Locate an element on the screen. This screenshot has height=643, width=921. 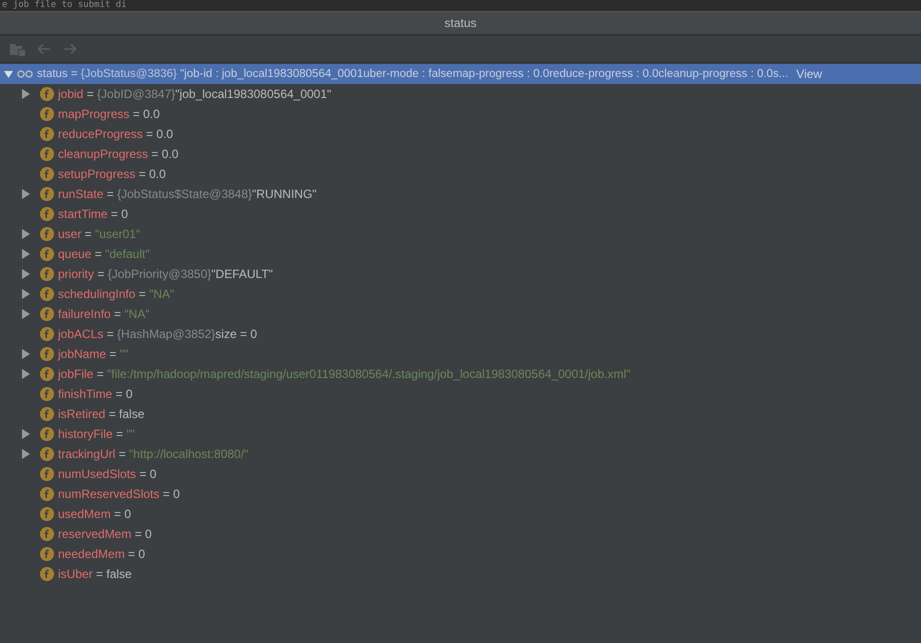
view-link: View is located at coordinates (810, 74).